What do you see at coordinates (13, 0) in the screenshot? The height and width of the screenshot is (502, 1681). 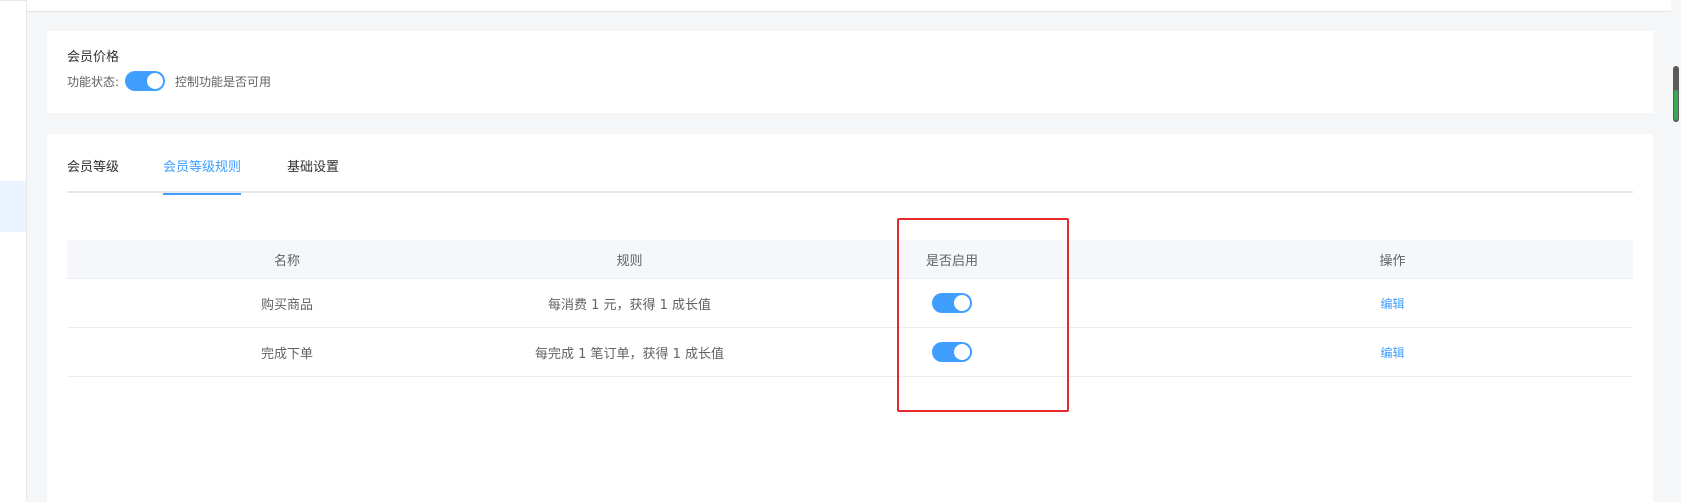 I see `sidebar-divider` at bounding box center [13, 0].